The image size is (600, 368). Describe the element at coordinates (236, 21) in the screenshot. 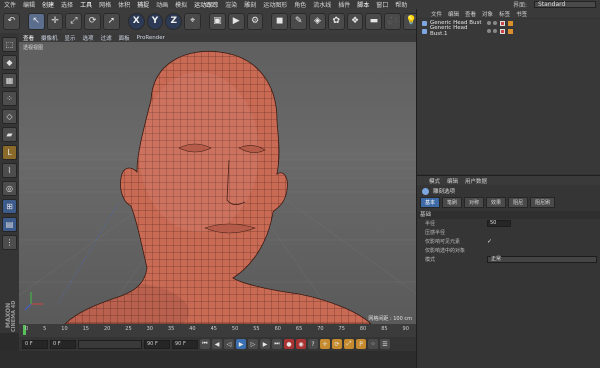

I see `render-to-picture-viewer-icon: ▶` at that location.